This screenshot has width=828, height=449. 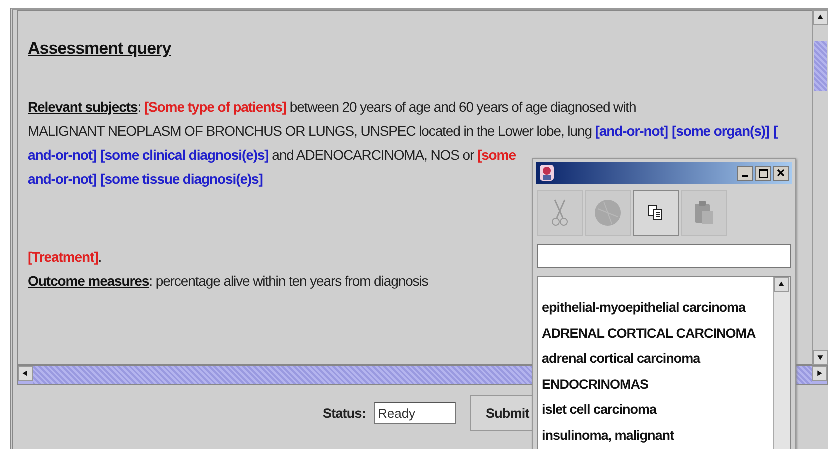 I want to click on scroll-right-button, so click(x=819, y=373).